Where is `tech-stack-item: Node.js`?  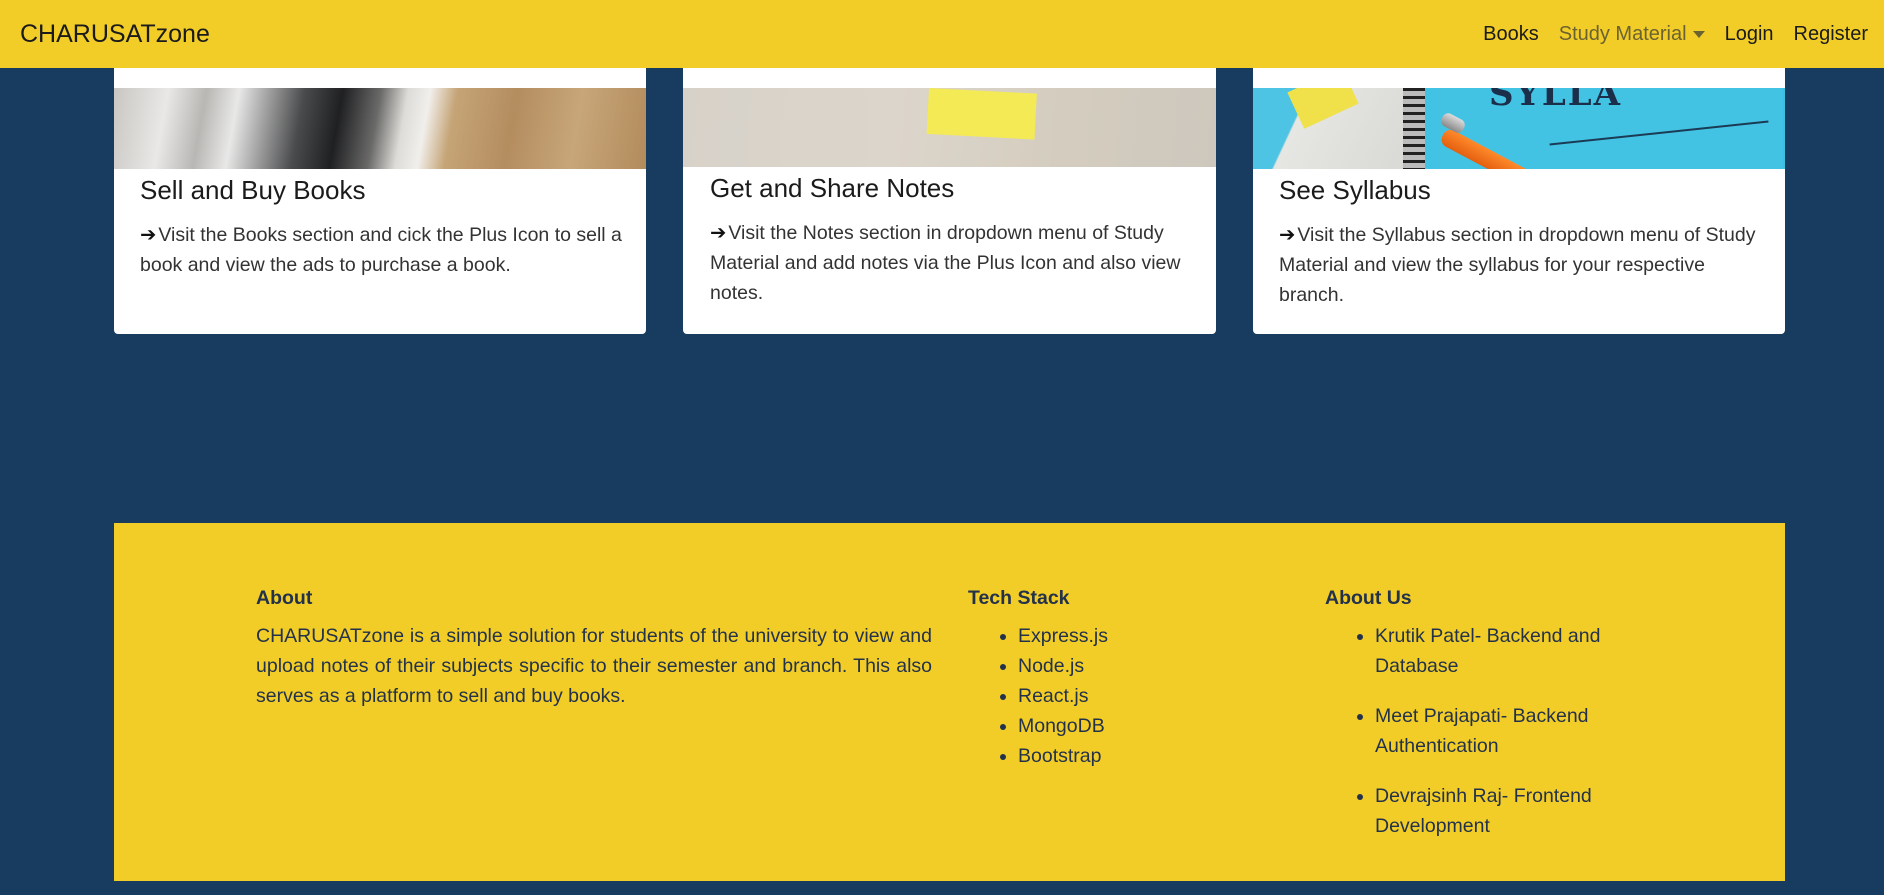 tech-stack-item: Node.js is located at coordinates (1063, 666).